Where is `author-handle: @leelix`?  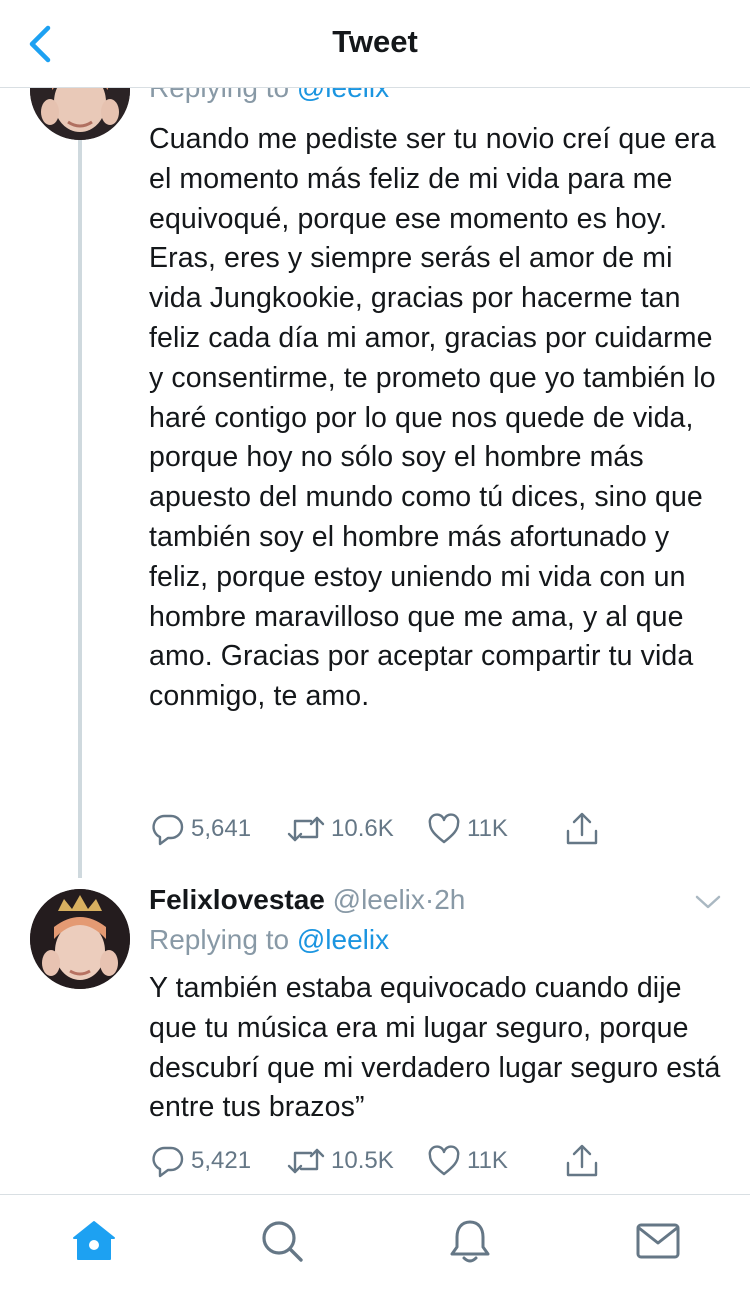
author-handle: @leelix is located at coordinates (379, 899).